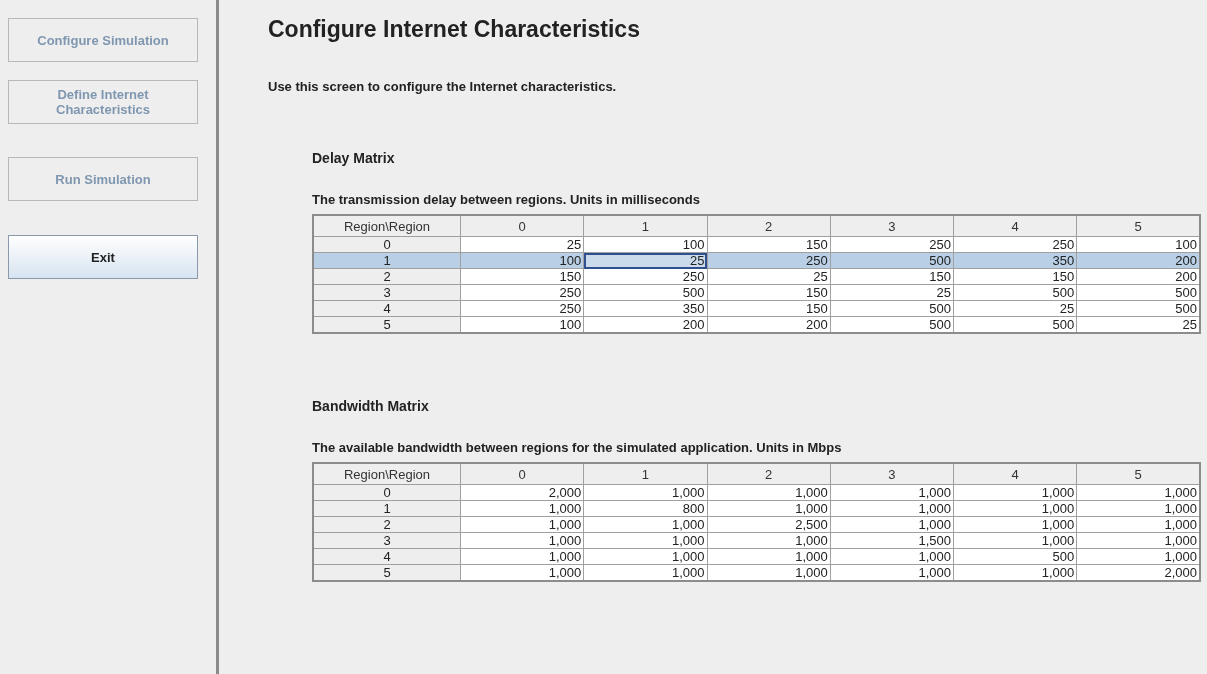 This screenshot has height=674, width=1207. What do you see at coordinates (577, 447) in the screenshot?
I see `table-caption: The available bandwidth between regions for the simulated application. Units in Mbps` at bounding box center [577, 447].